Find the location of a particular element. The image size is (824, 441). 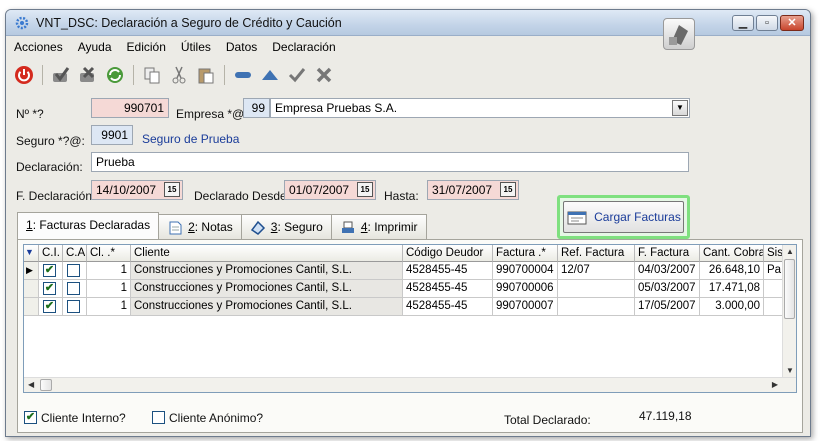

cell-factura: 990700007 is located at coordinates (525, 307).